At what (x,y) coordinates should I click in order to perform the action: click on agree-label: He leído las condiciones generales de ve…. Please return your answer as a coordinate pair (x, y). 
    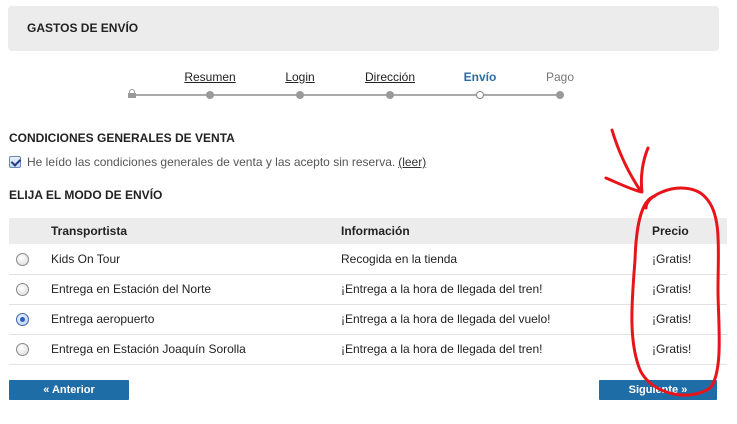
    Looking at the image, I should click on (211, 162).